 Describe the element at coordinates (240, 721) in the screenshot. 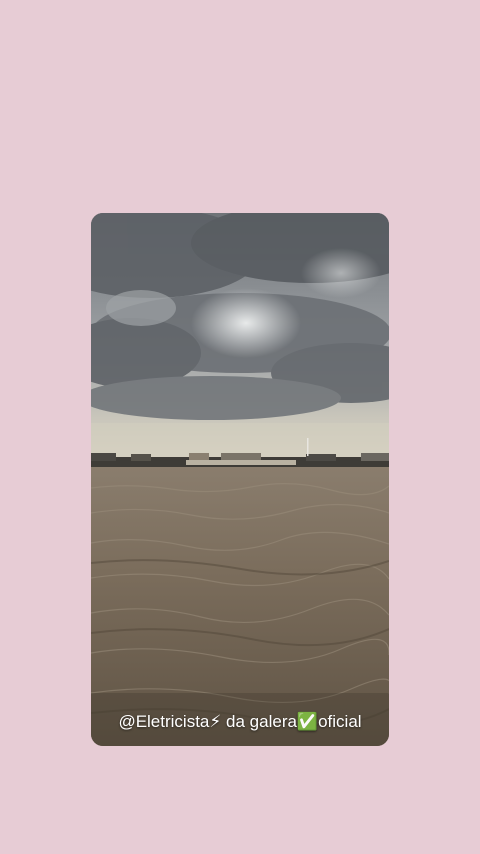

I see `story-caption: @Eletricista⚡ da galera✅oficial` at that location.